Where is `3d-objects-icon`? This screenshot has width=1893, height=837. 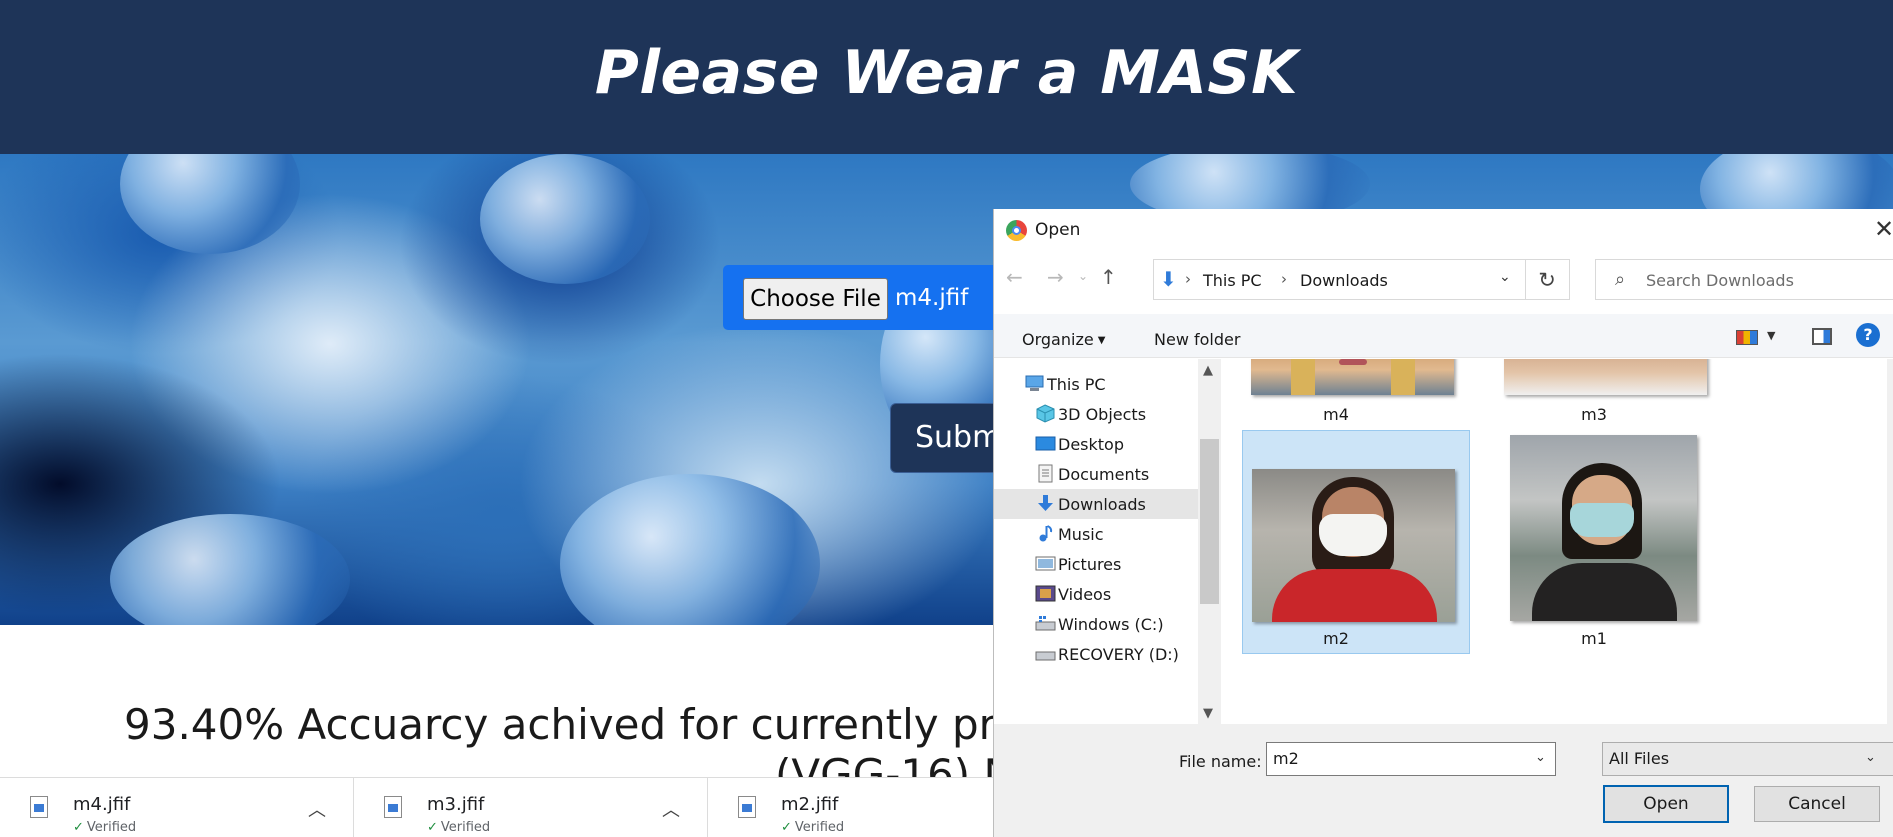 3d-objects-icon is located at coordinates (1045, 413).